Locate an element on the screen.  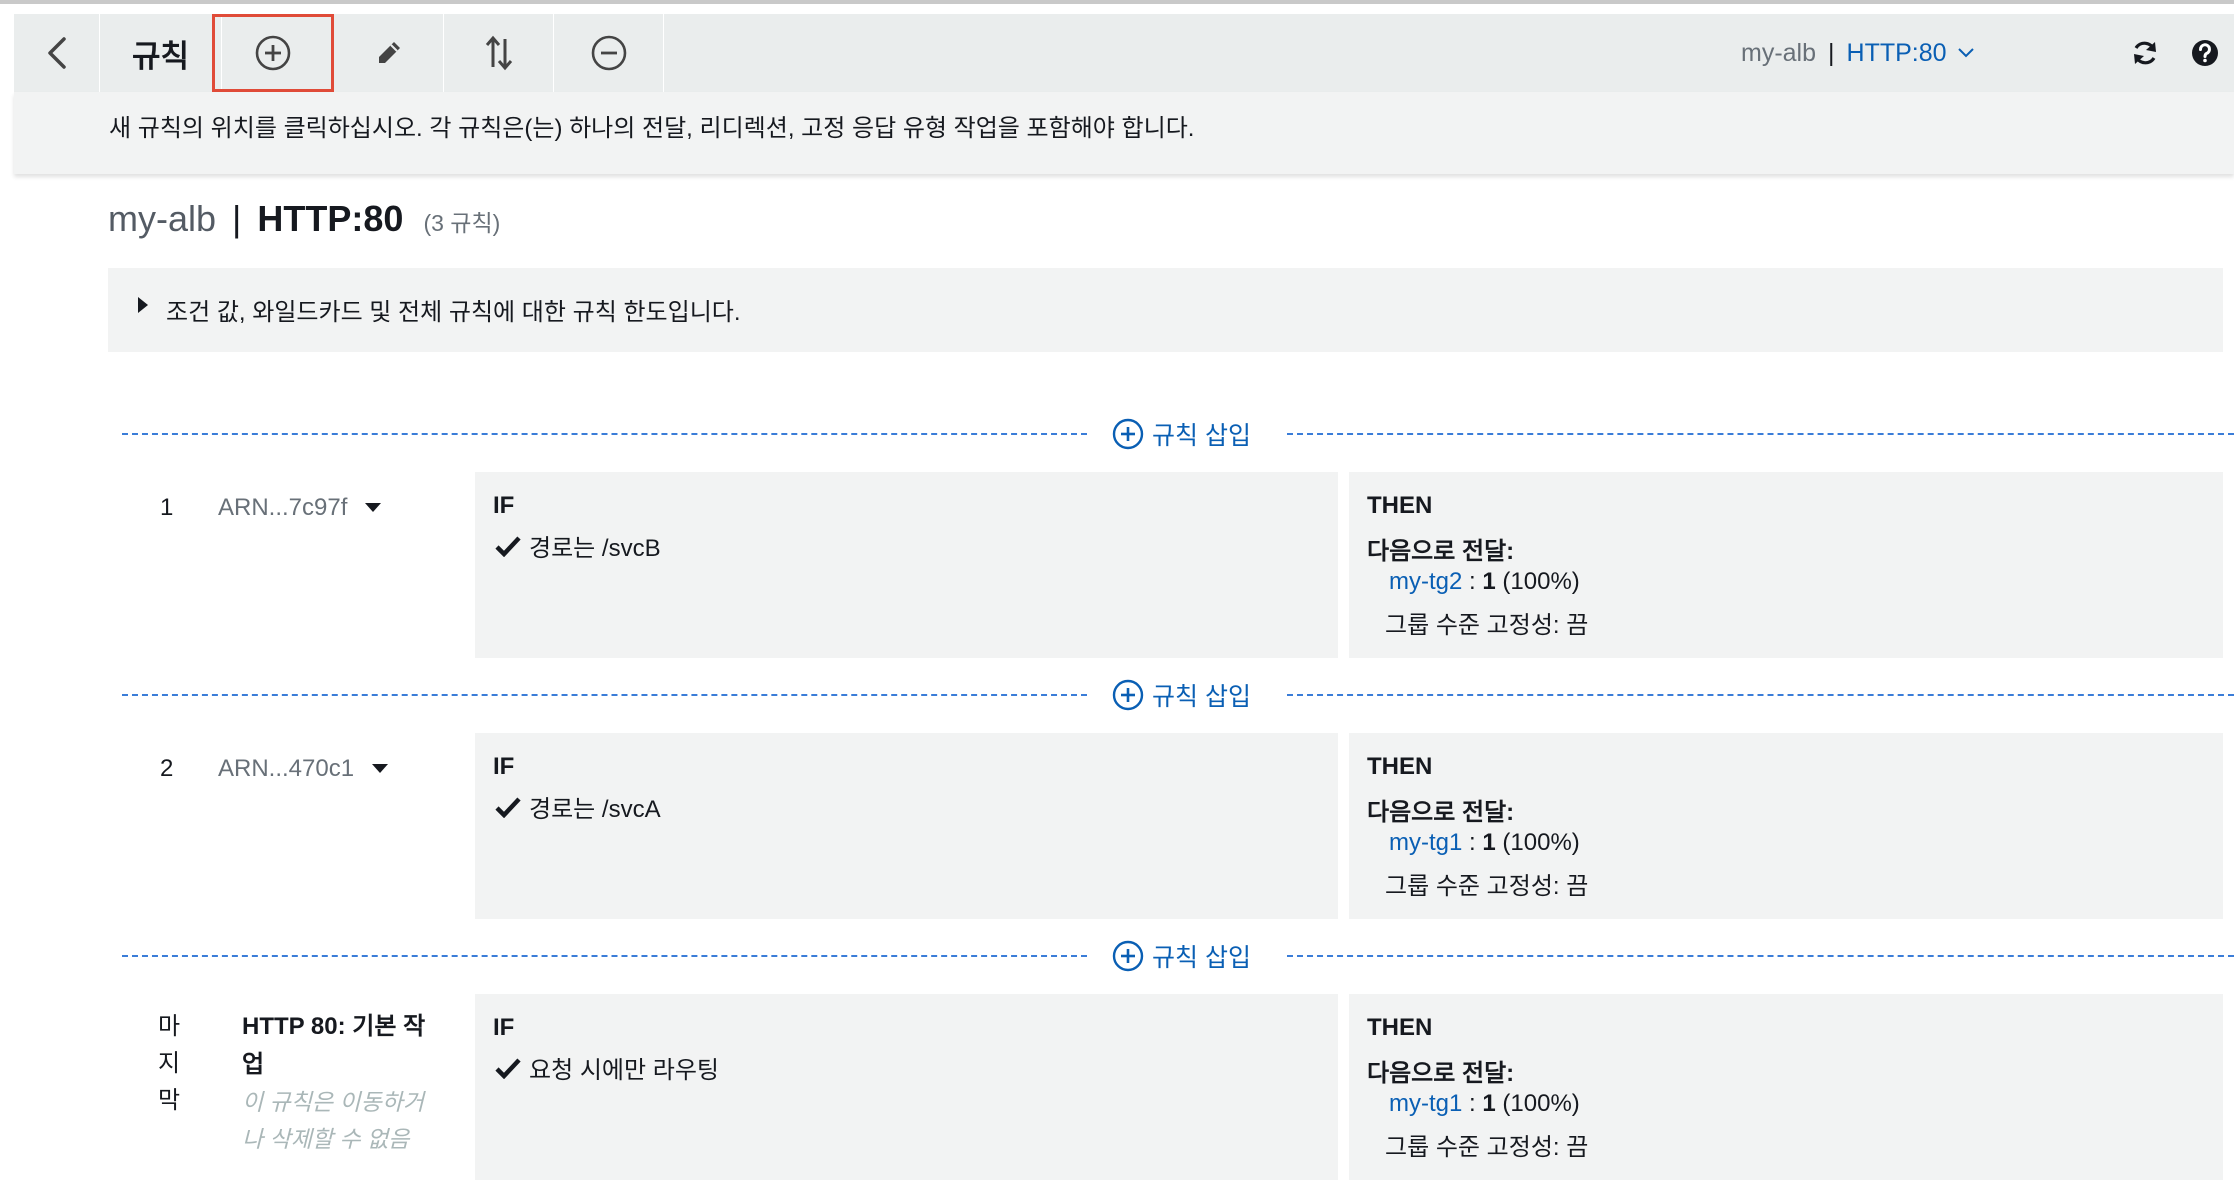
listener-name: HTTP:80 is located at coordinates (1896, 52).